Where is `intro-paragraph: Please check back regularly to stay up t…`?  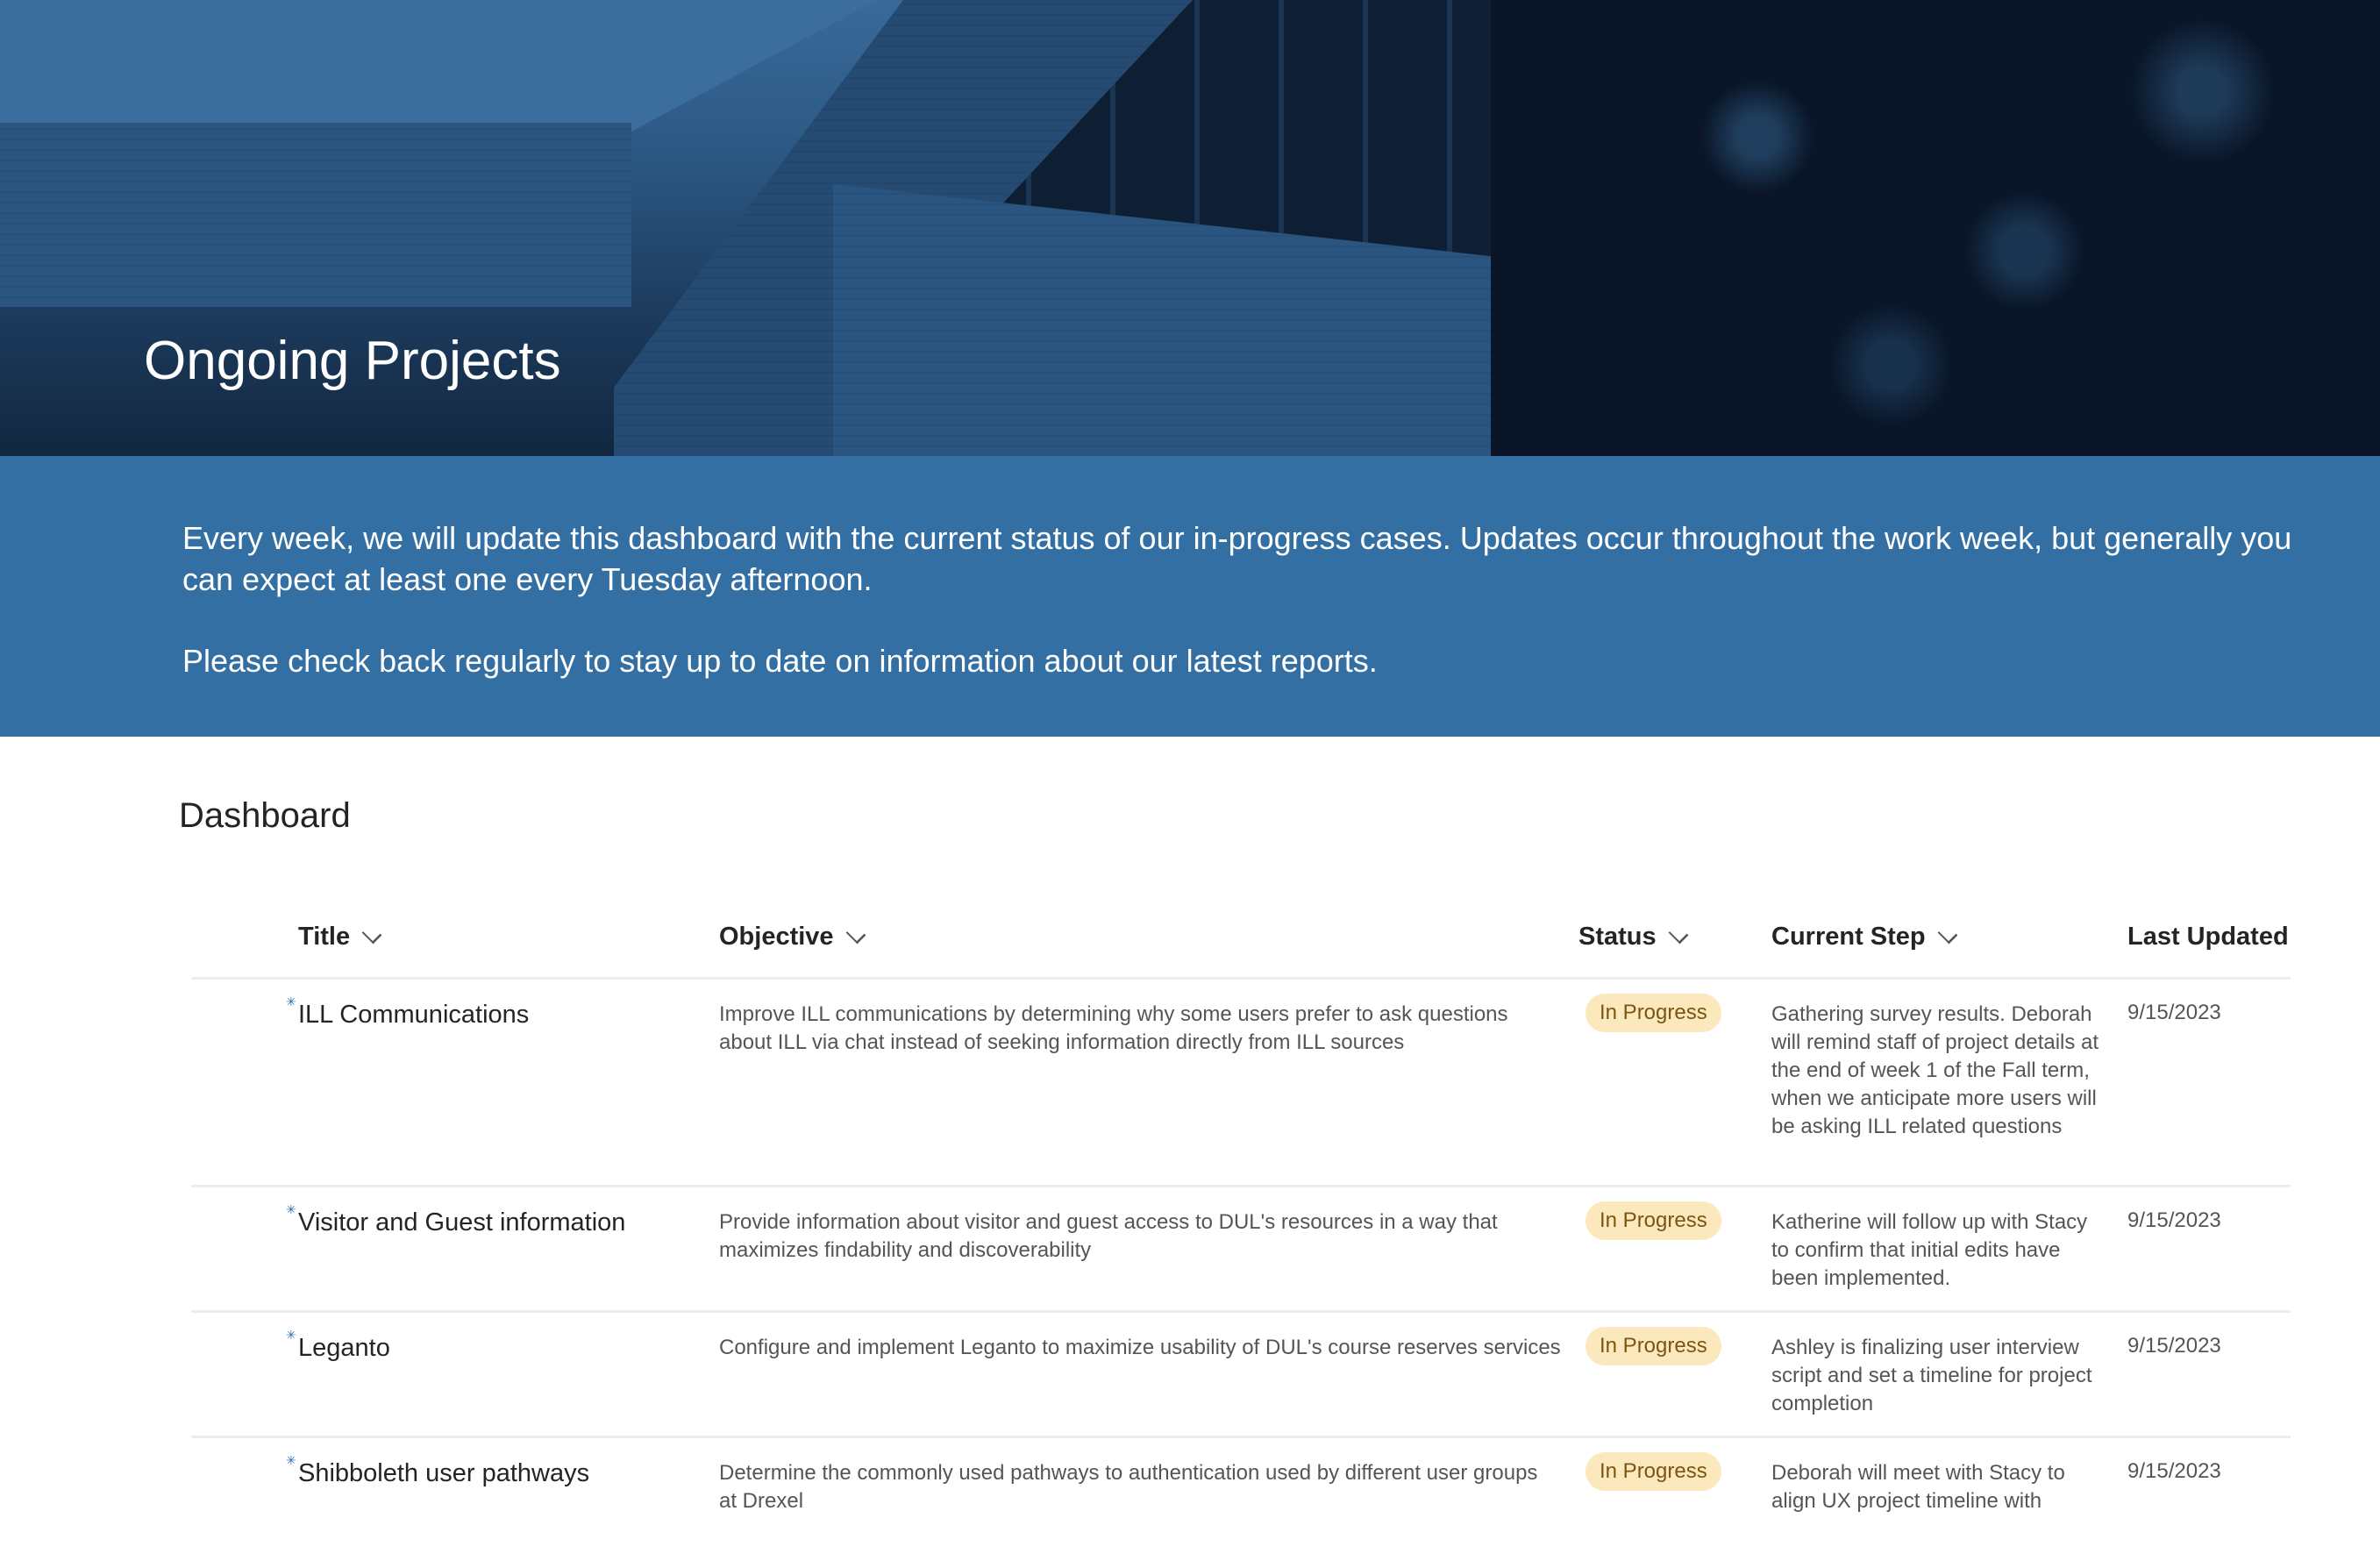 intro-paragraph: Please check back regularly to stay up t… is located at coordinates (780, 661).